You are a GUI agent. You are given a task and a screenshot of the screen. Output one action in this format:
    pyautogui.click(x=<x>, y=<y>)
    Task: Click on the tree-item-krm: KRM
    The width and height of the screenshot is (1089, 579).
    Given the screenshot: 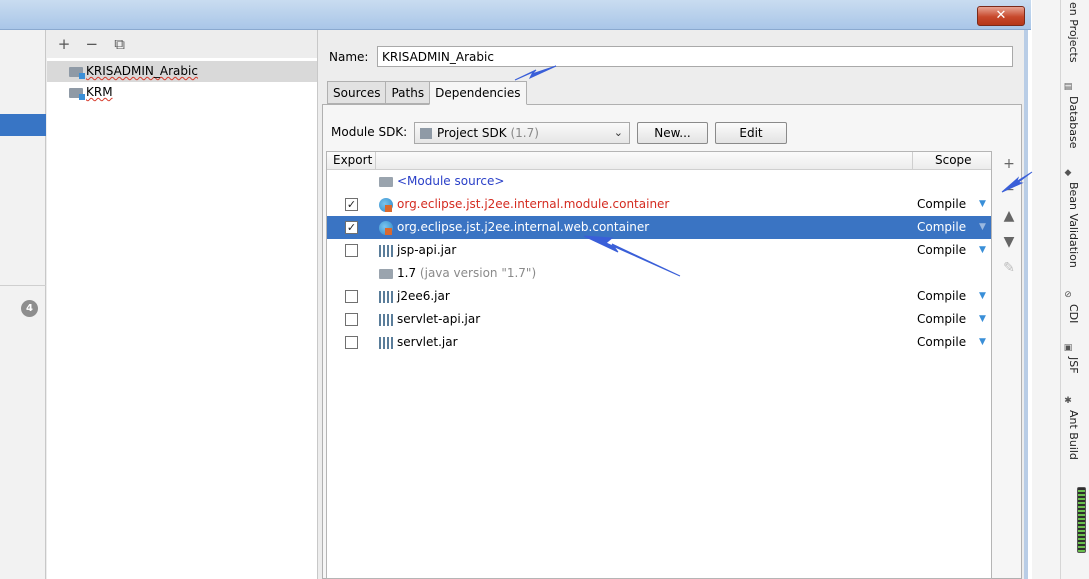 What is the action you would take?
    pyautogui.click(x=182, y=92)
    